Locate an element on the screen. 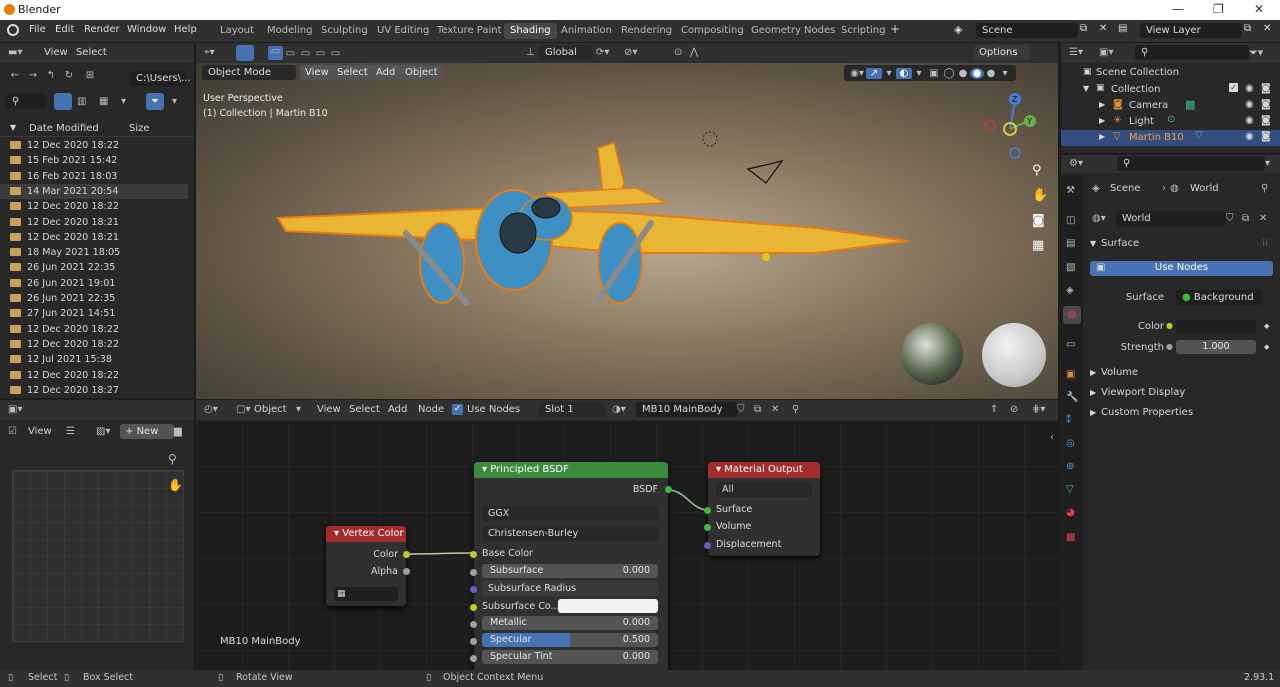 The width and height of the screenshot is (1280, 687). modifier-tab-icon: 🔧 is located at coordinates (1072, 397).